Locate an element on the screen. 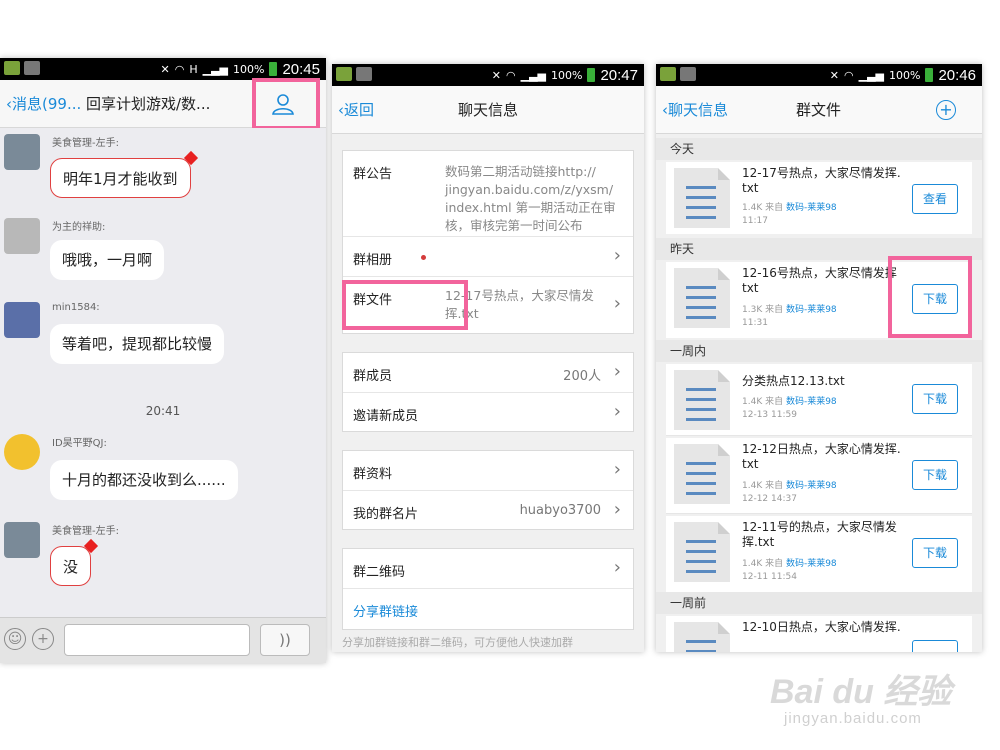 This screenshot has height=750, width=1000. section-today: 今天 is located at coordinates (819, 149).